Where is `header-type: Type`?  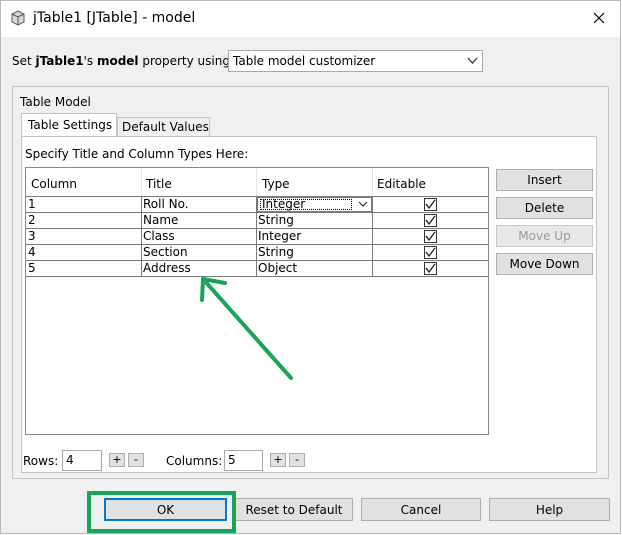 header-type: Type is located at coordinates (276, 184).